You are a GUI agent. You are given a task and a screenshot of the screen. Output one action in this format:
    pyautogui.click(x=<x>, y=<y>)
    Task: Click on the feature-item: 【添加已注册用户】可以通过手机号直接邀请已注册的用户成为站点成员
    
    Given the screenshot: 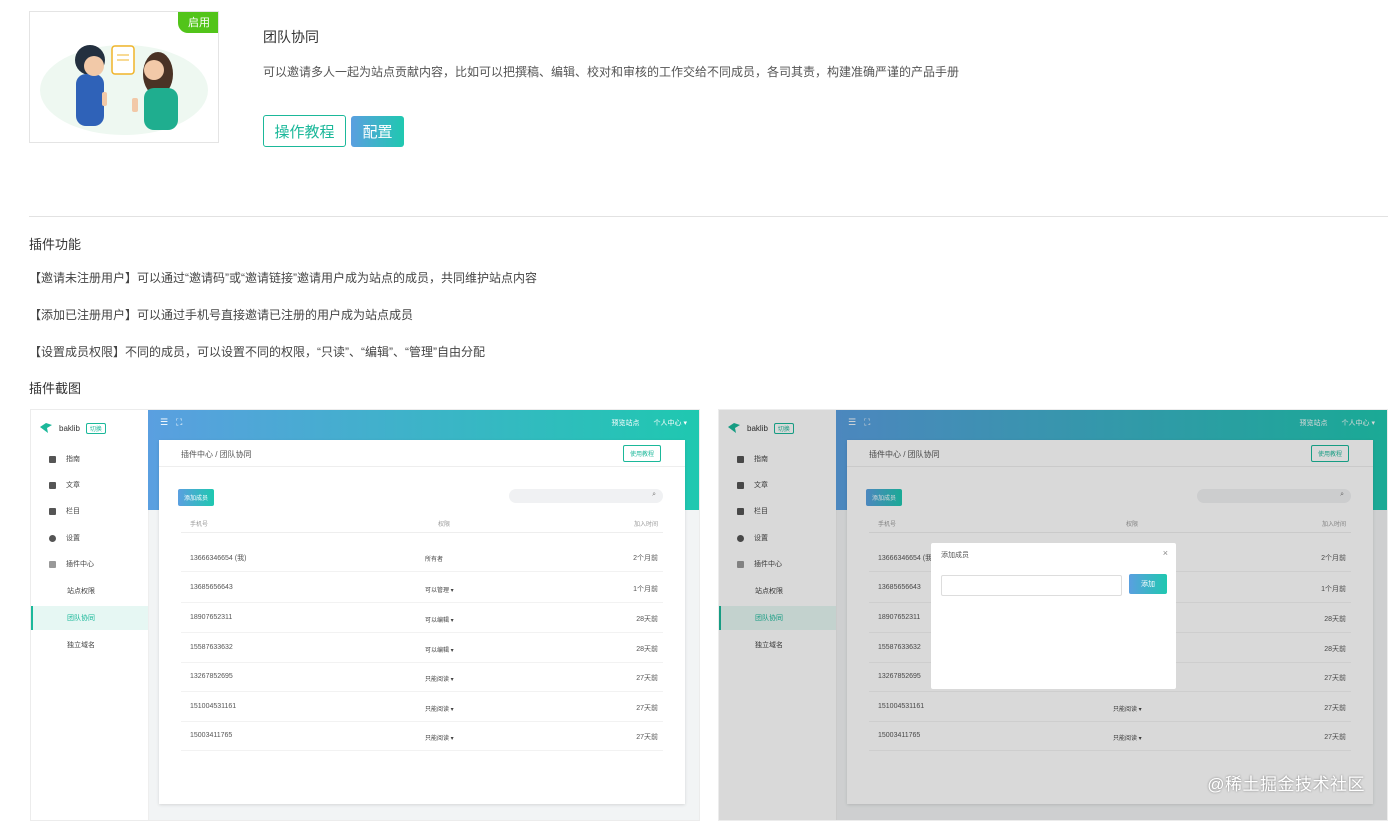 What is the action you would take?
    pyautogui.click(x=221, y=315)
    